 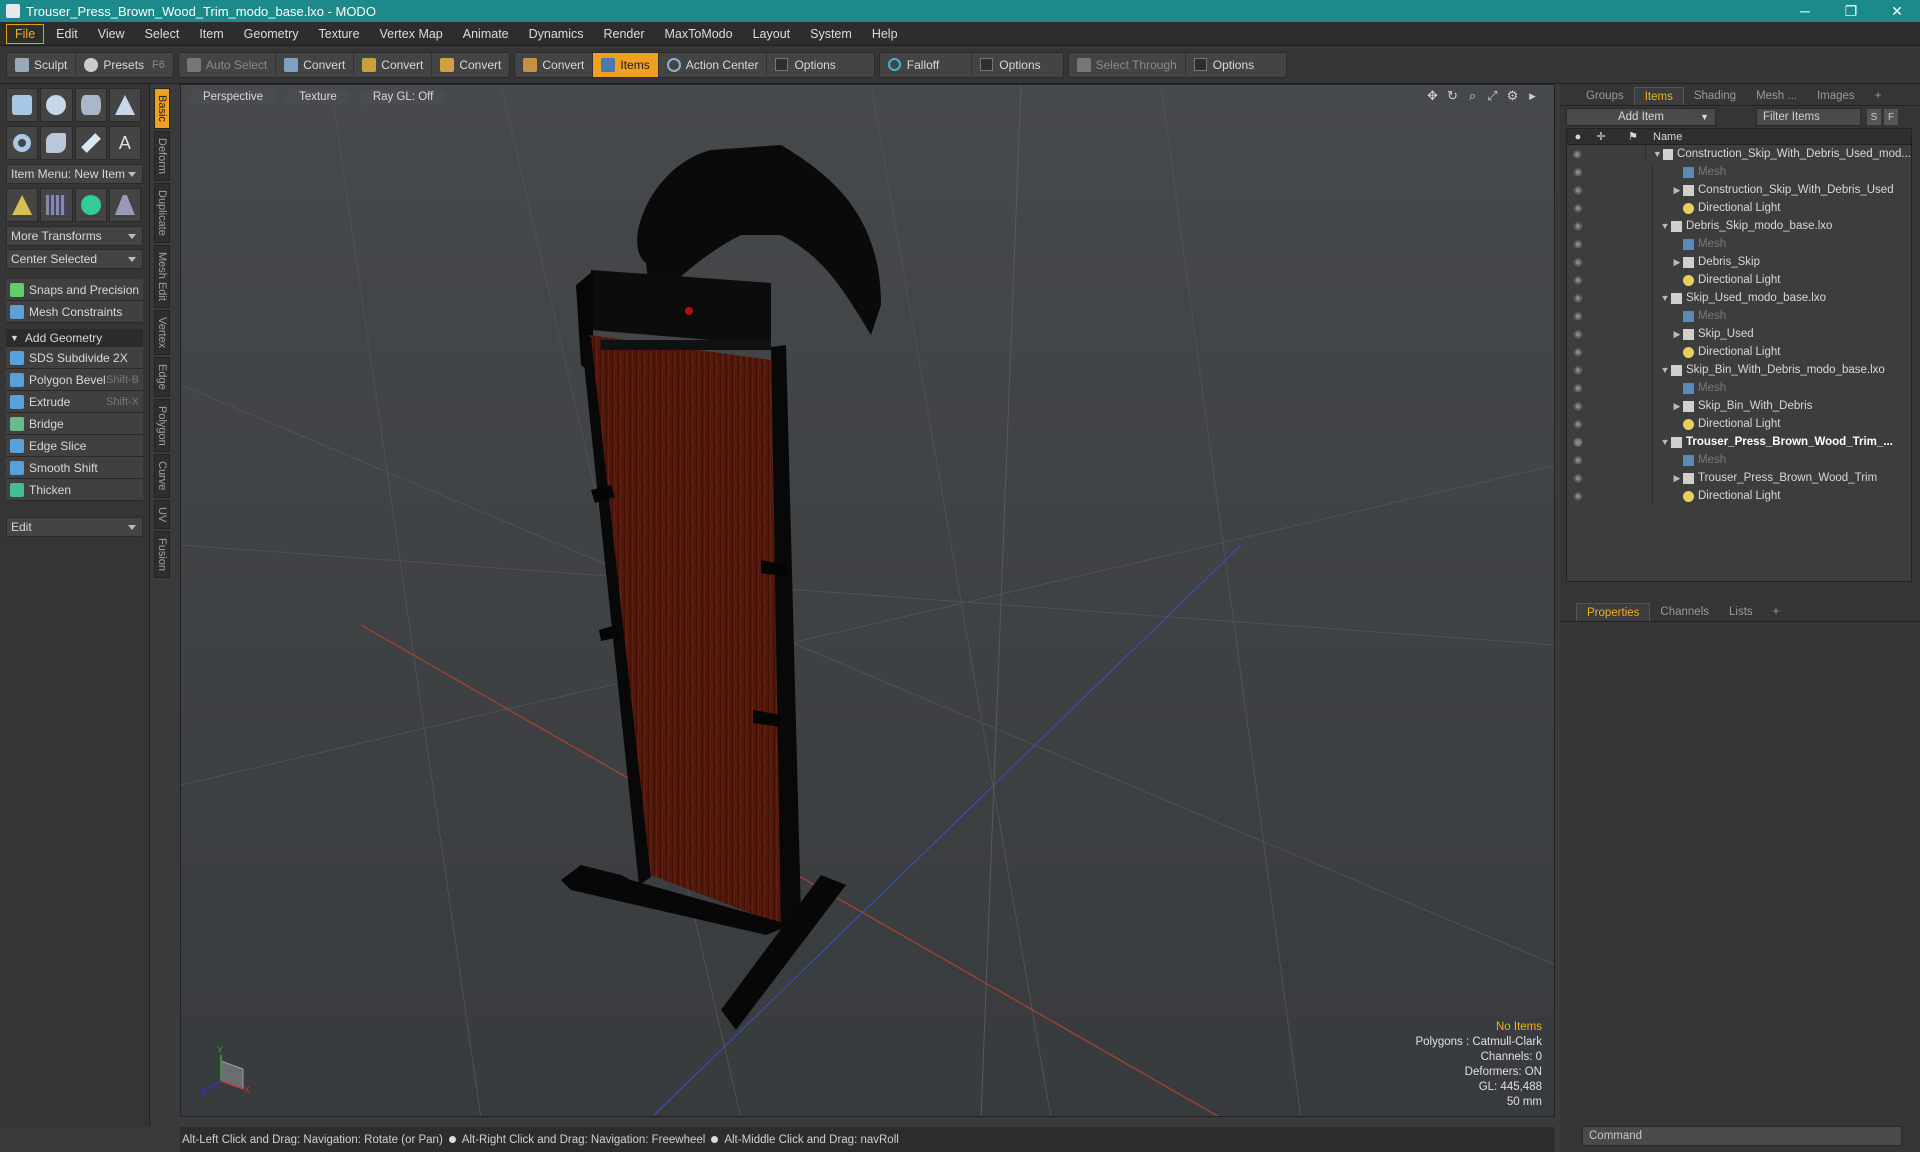 What do you see at coordinates (1605, 96) in the screenshot?
I see `tab-groups: Groups` at bounding box center [1605, 96].